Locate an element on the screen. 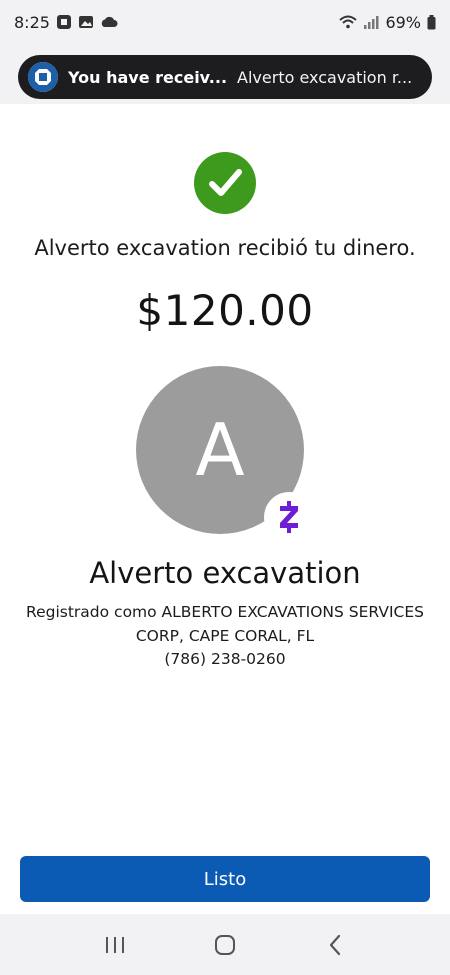  battery-percent: 69% is located at coordinates (403, 22).